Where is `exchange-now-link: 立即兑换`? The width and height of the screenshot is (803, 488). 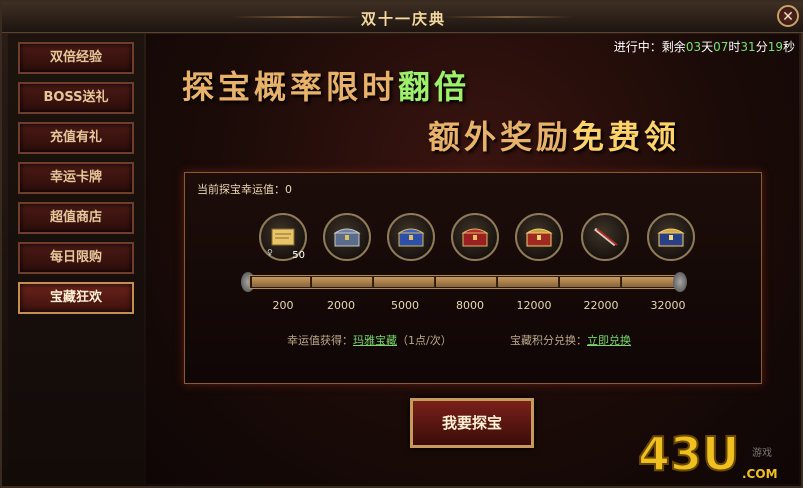
exchange-now-link: 立即兑换 is located at coordinates (609, 340).